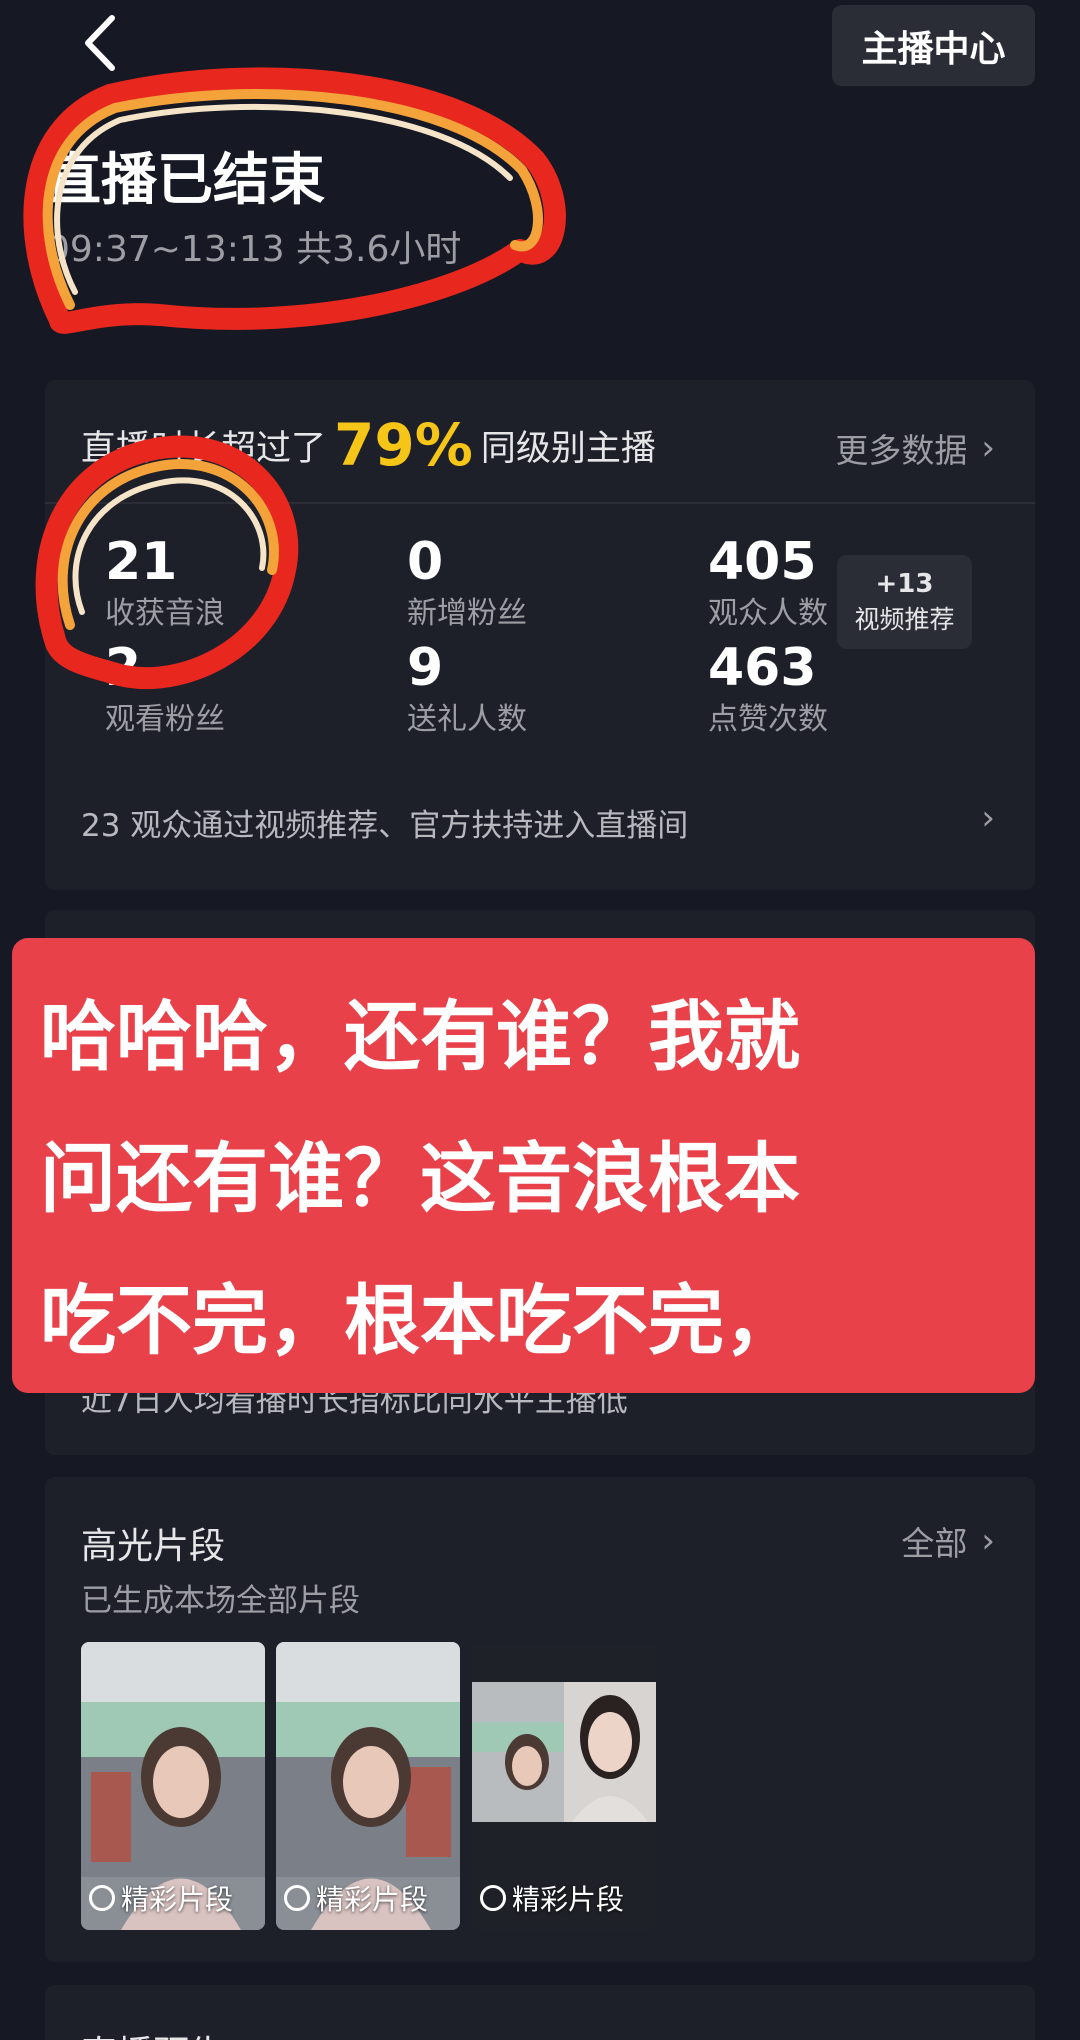 This screenshot has width=1080, height=2040. What do you see at coordinates (904, 602) in the screenshot?
I see `video-recommend-badge: +13 视频推荐` at bounding box center [904, 602].